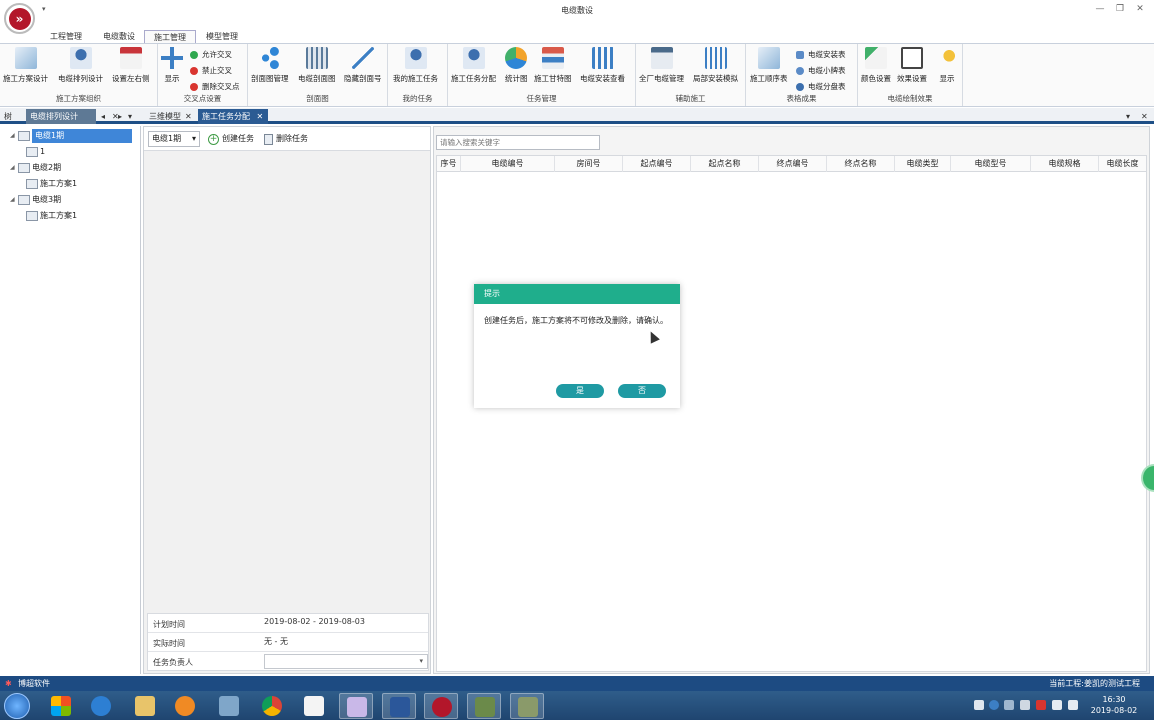 This screenshot has width=1154, height=720. I want to click on col-header: 电缆类型, so click(923, 164).